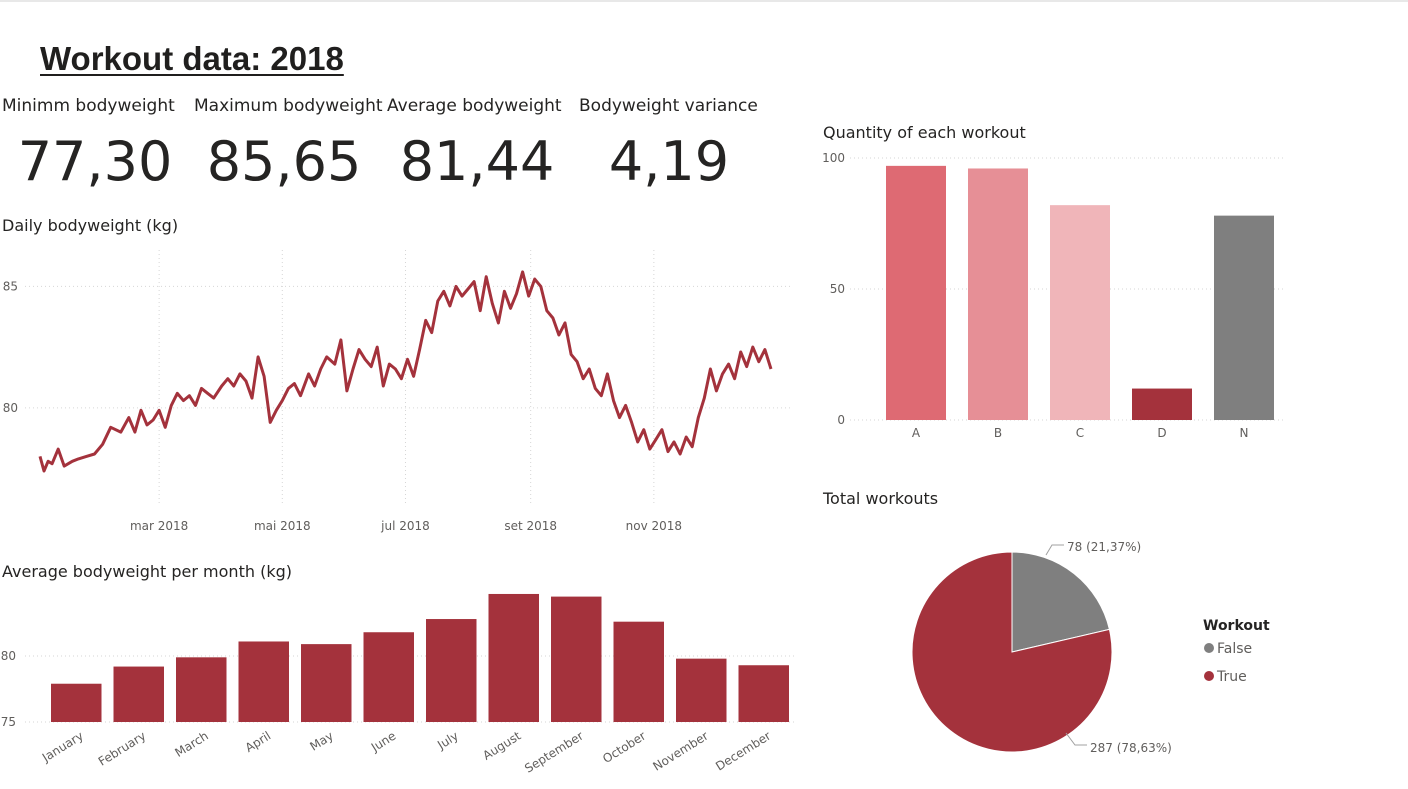 The image size is (1408, 789). Describe the element at coordinates (998, 433) in the screenshot. I see `quantity-x-tick-label: B` at that location.